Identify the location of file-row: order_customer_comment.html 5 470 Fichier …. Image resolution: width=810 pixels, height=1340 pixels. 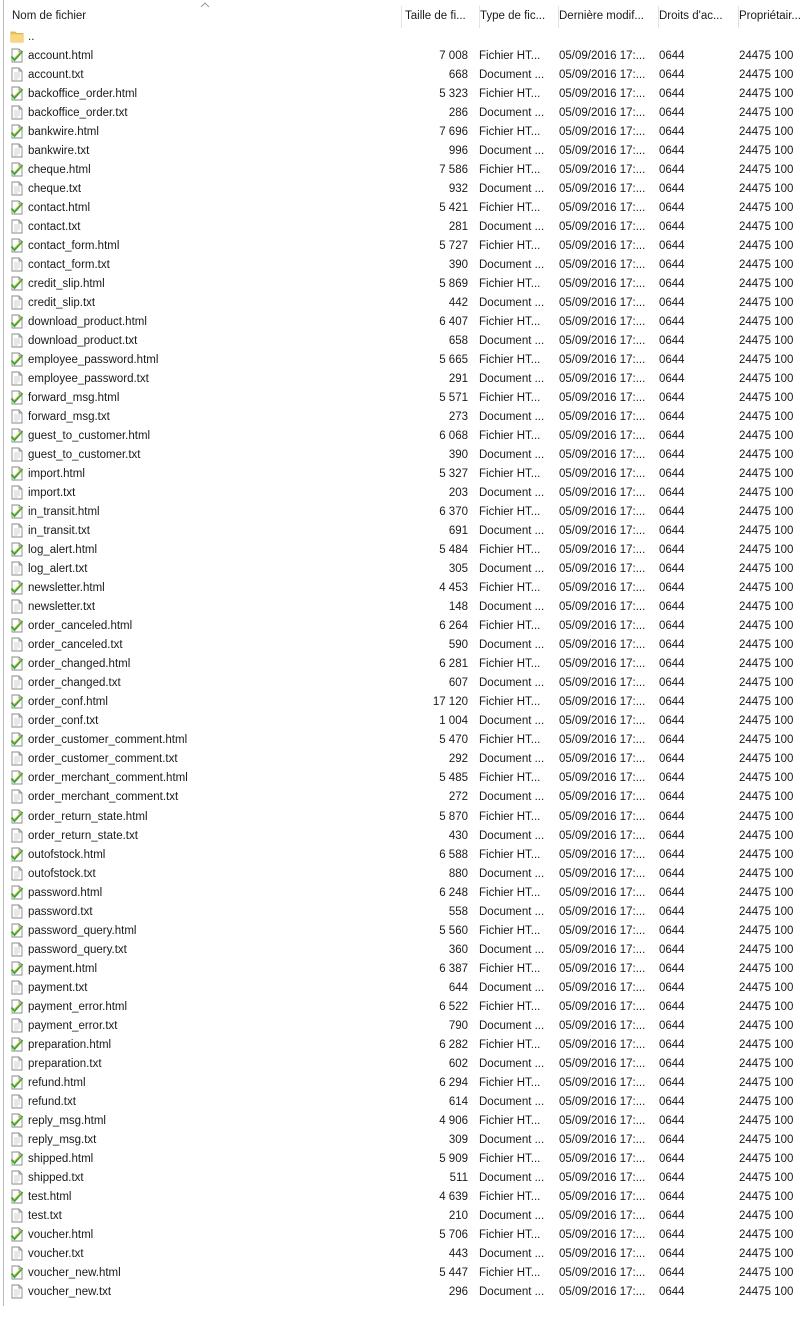
(407, 740).